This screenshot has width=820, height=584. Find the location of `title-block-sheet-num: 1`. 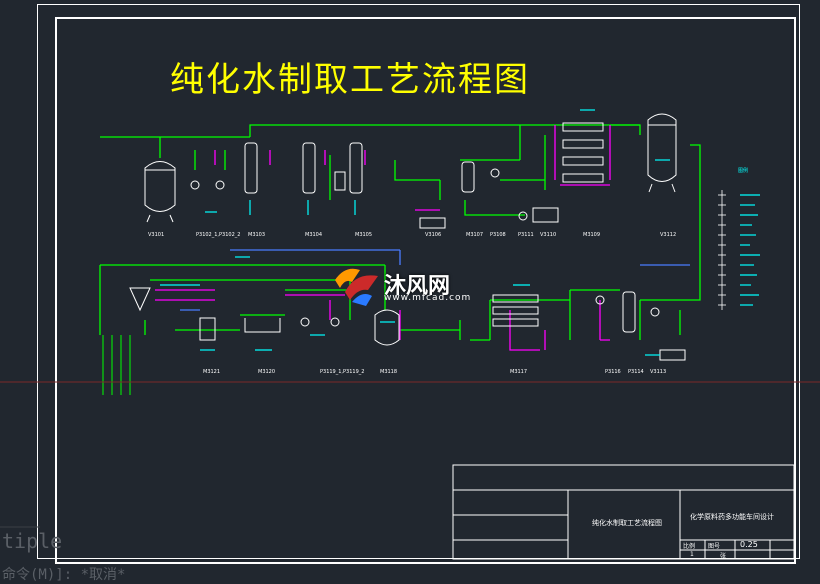

title-block-sheet-num: 1 is located at coordinates (692, 554).